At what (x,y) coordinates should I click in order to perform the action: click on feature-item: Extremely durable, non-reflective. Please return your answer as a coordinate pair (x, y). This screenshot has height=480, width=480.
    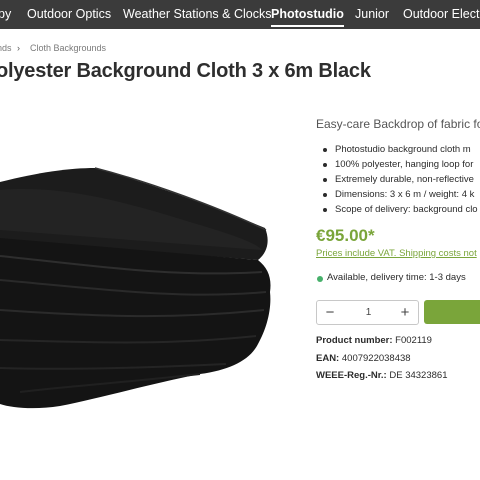
    Looking at the image, I should click on (397, 179).